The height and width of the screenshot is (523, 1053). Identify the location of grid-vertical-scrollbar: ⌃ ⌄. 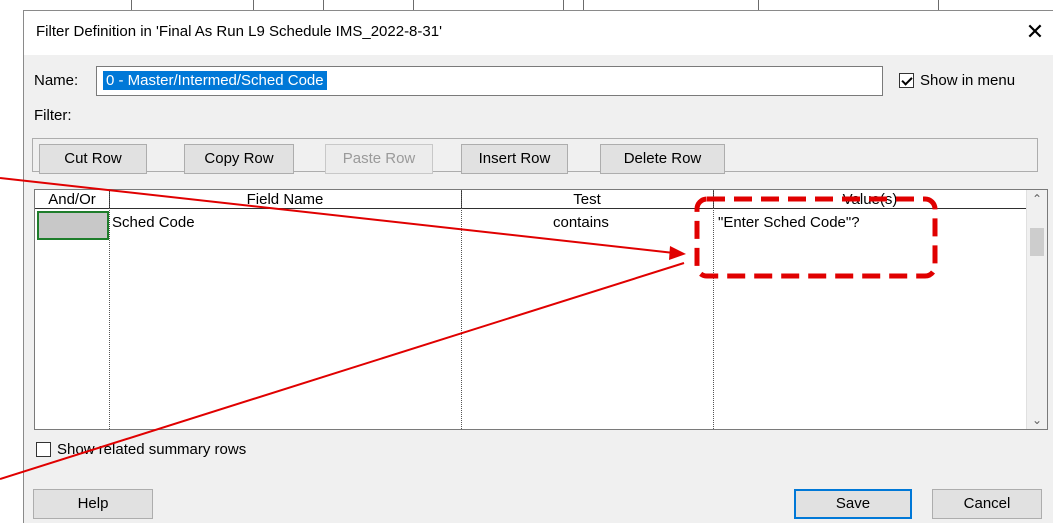
(1036, 309).